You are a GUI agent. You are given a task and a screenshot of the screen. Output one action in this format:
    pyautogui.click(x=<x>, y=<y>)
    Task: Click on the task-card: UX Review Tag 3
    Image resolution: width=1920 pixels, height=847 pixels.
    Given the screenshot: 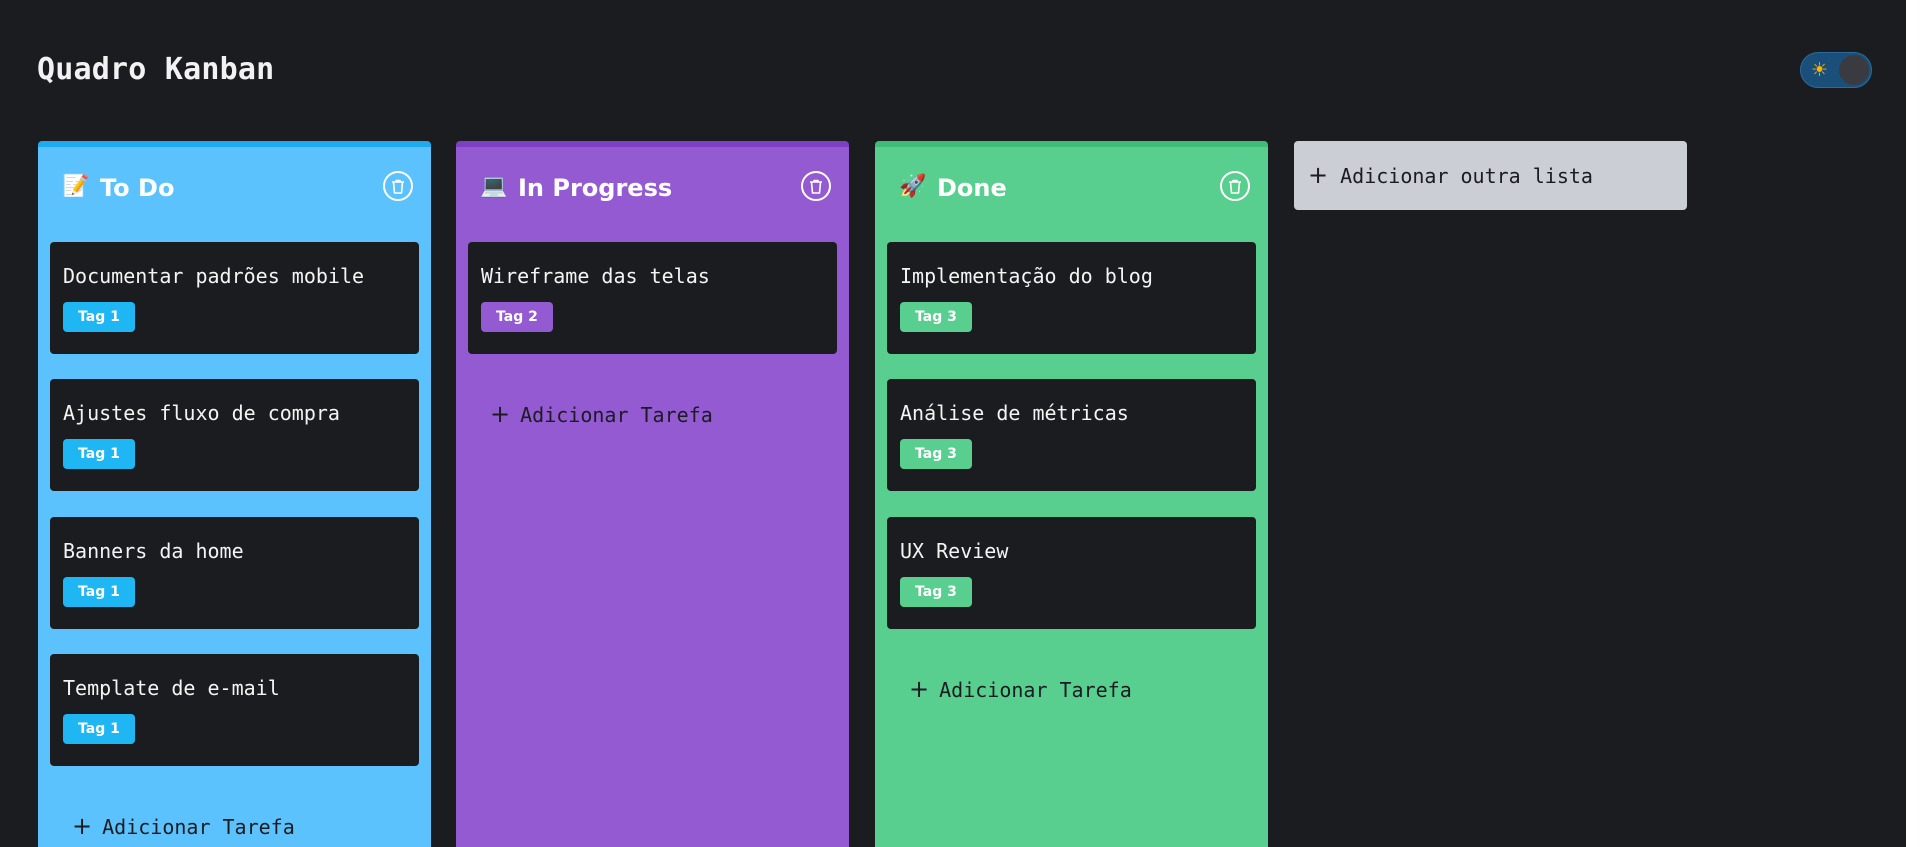 What is the action you would take?
    pyautogui.click(x=1071, y=573)
    